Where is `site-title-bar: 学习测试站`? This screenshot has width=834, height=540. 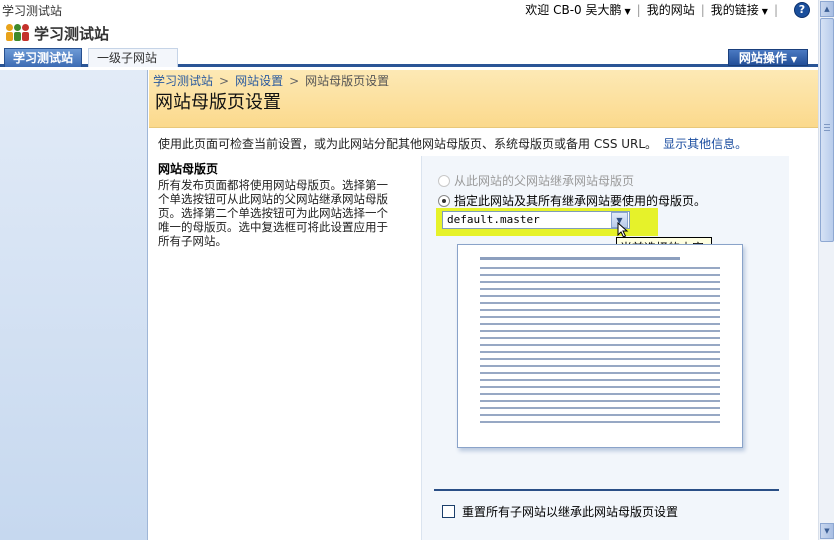 site-title-bar: 学习测试站 is located at coordinates (409, 34).